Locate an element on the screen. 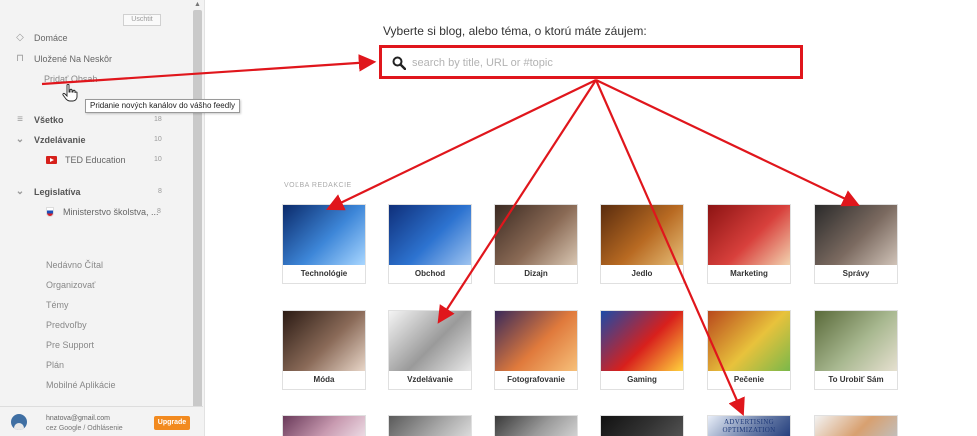 The image size is (977, 436). sidebar-item-label: Domáce is located at coordinates (51, 38).